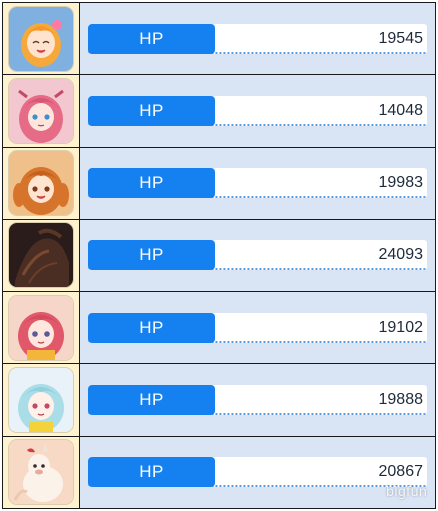  Describe the element at coordinates (401, 255) in the screenshot. I see `hp-value: 24093` at that location.